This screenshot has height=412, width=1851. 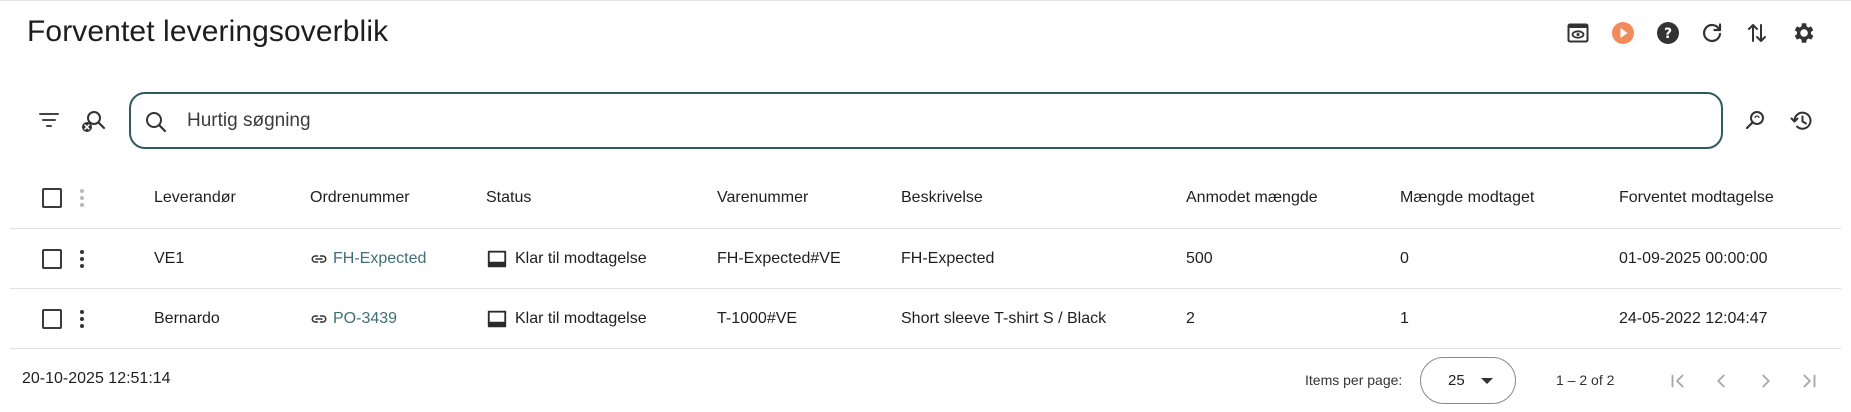 I want to click on play-icon, so click(x=1623, y=33).